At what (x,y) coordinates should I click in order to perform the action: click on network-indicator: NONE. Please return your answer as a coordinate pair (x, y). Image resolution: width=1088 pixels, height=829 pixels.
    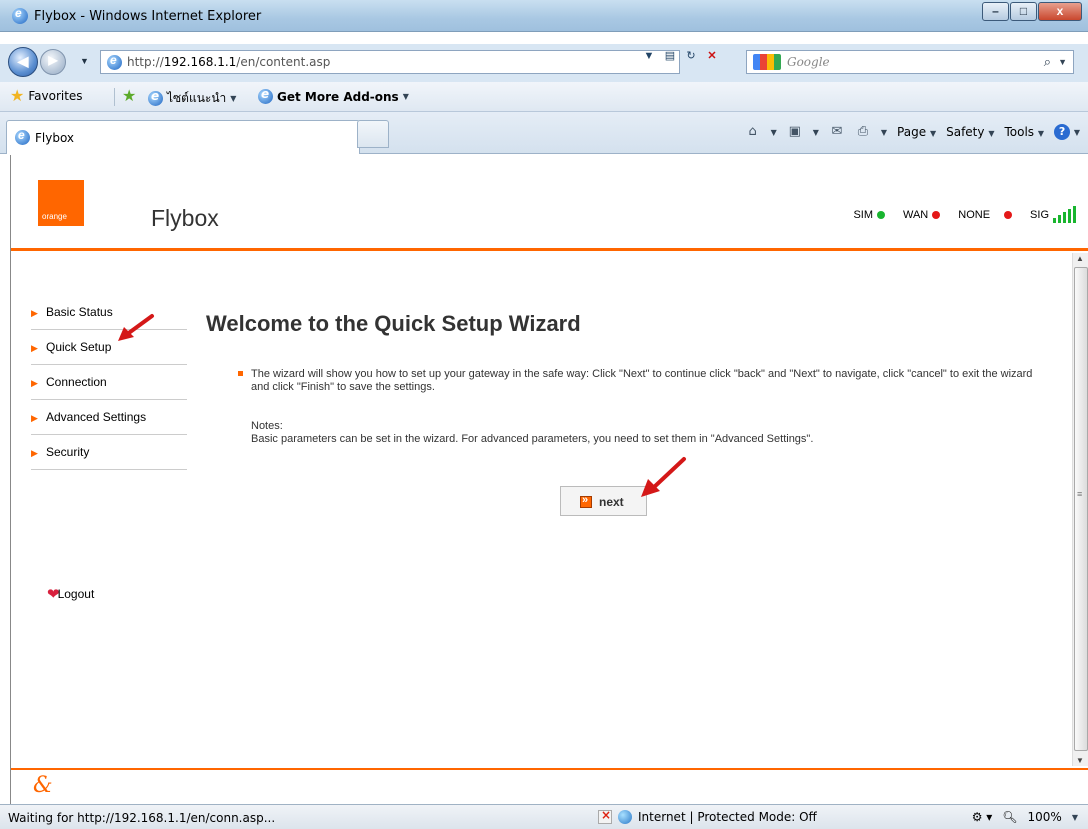
    Looking at the image, I should click on (985, 215).